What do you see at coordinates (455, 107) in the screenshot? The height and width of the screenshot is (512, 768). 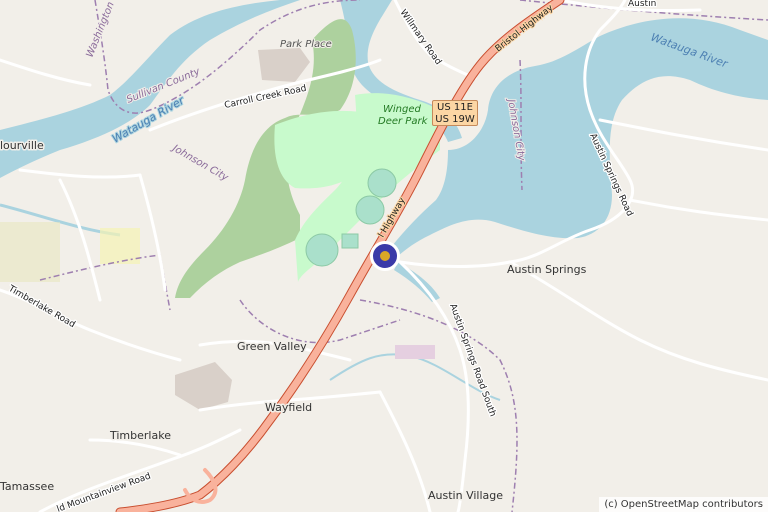 I see `shield-line-1: US 11E` at bounding box center [455, 107].